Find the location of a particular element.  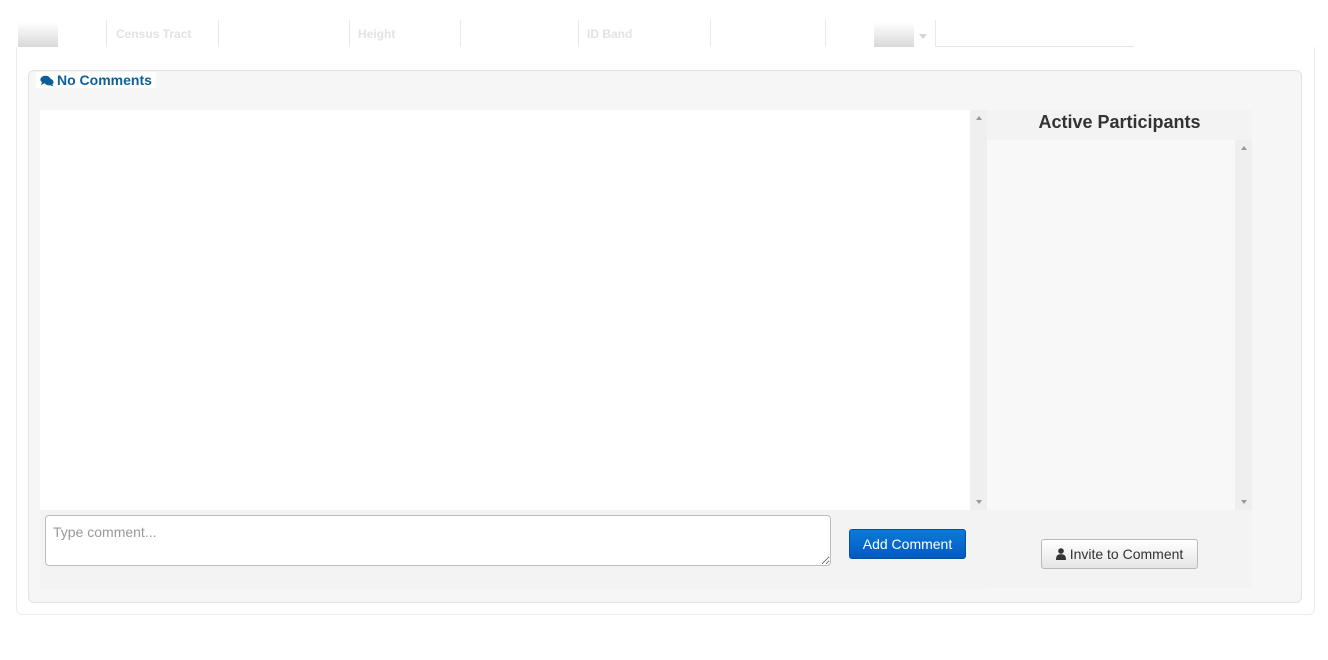

comments-legend-label: No Comments is located at coordinates (104, 80).